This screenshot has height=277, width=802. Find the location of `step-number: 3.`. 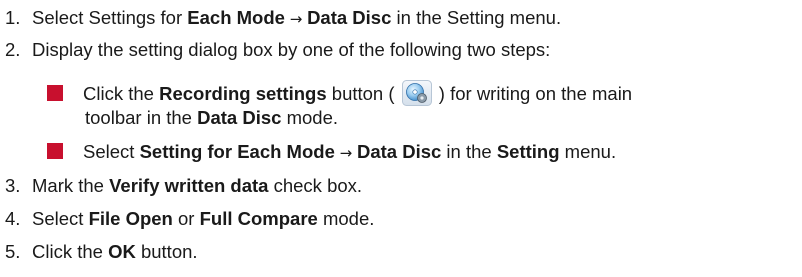

step-number: 3. is located at coordinates (13, 185).